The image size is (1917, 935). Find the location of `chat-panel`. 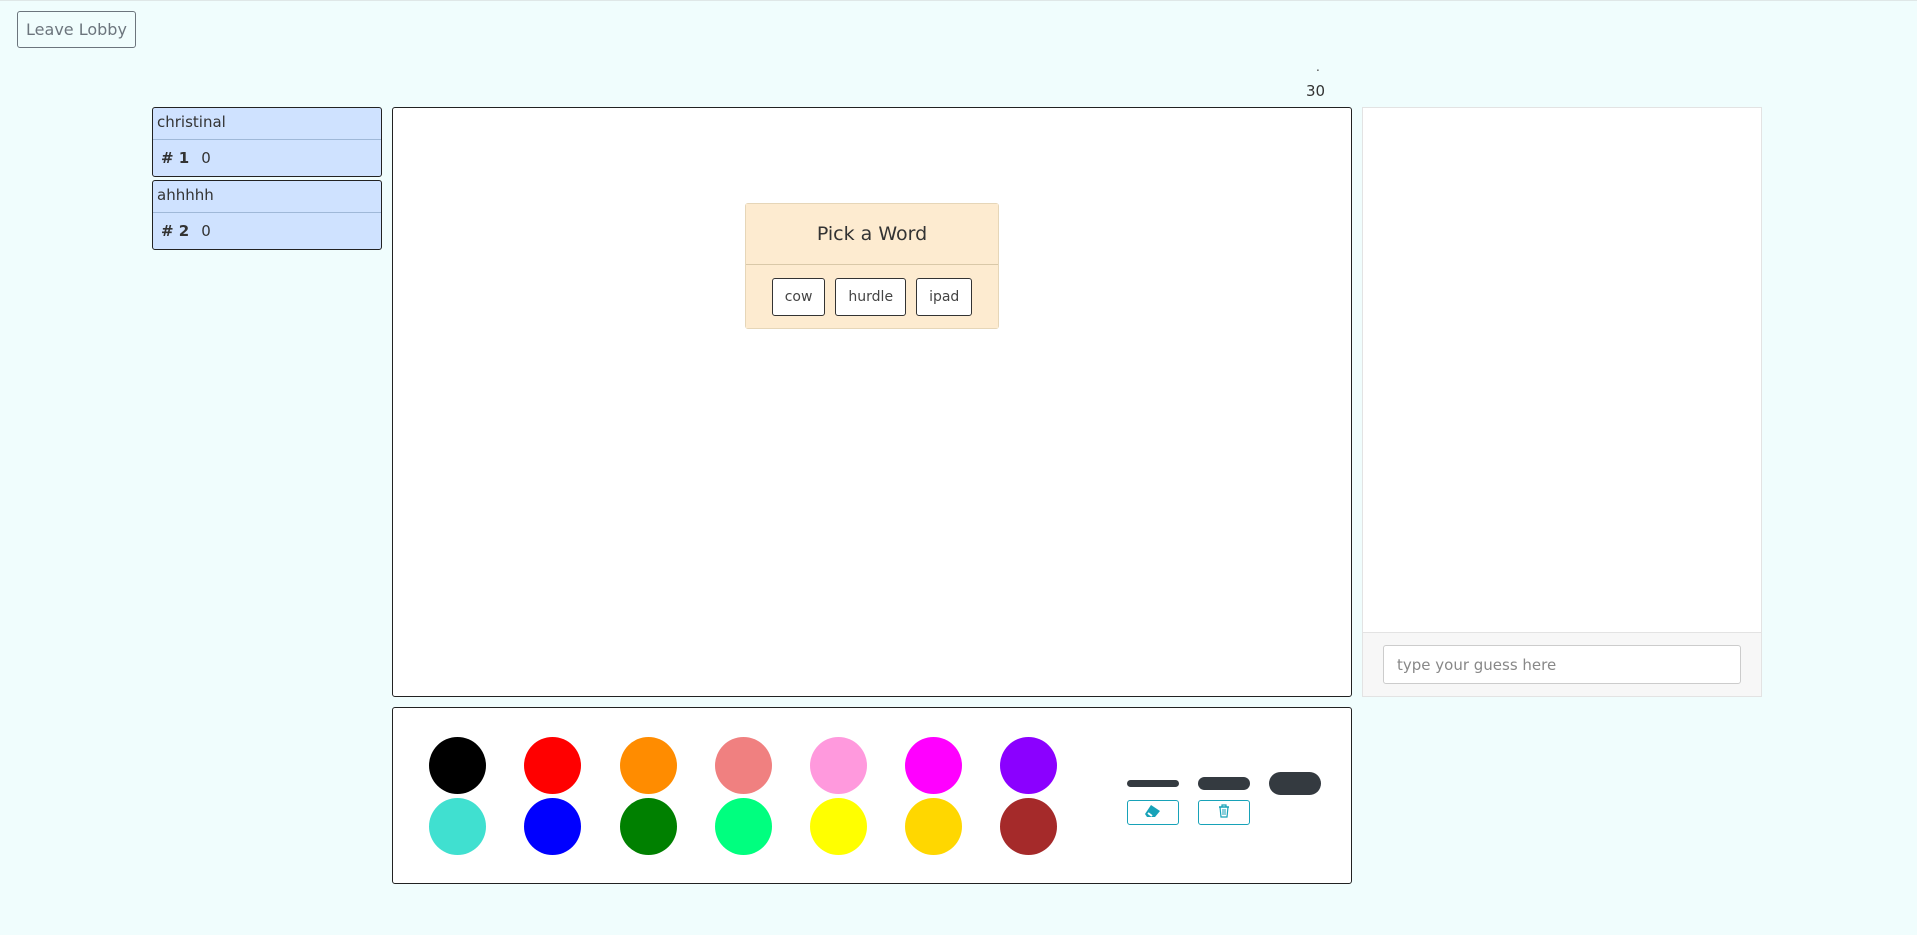

chat-panel is located at coordinates (1562, 402).